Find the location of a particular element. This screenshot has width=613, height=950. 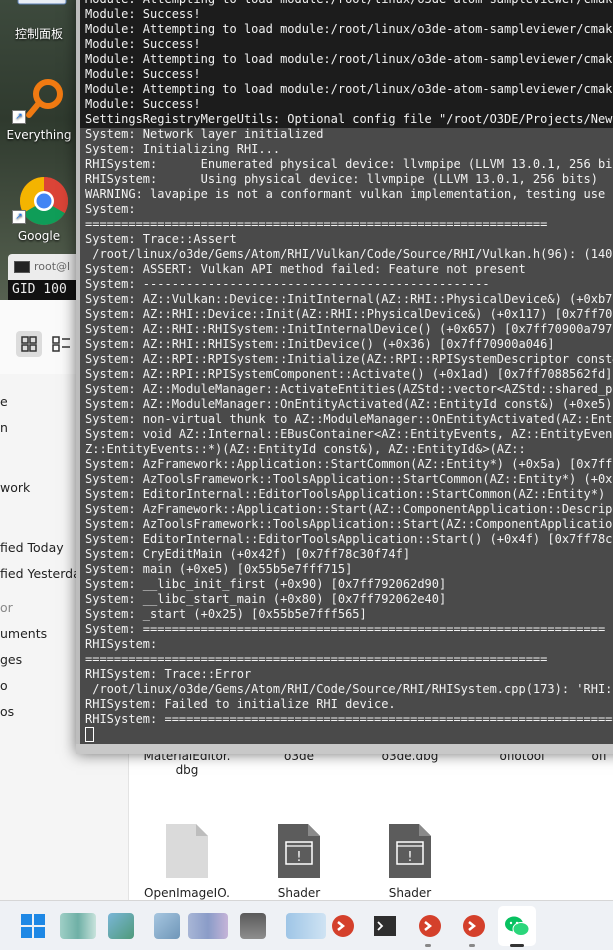

terminal-line: System: Network layer initialized is located at coordinates (204, 134).